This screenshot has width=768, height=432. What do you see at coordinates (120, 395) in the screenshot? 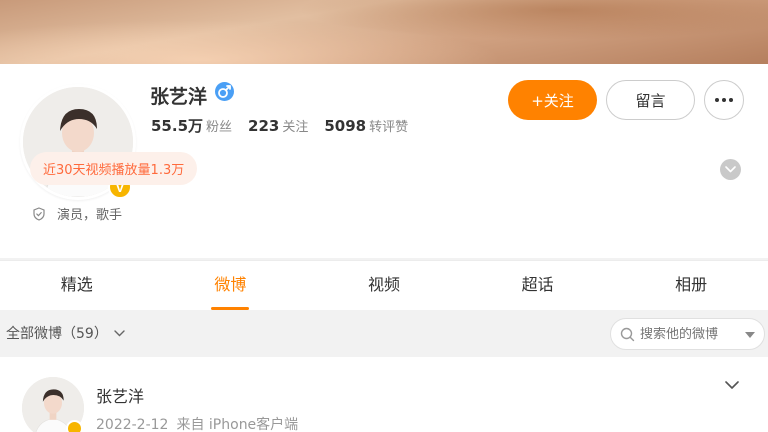
I see `post-author-name: 张艺洋` at bounding box center [120, 395].